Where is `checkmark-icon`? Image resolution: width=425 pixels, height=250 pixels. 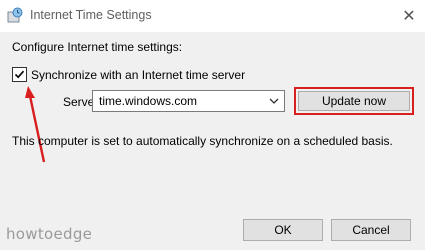 checkmark-icon is located at coordinates (19, 74).